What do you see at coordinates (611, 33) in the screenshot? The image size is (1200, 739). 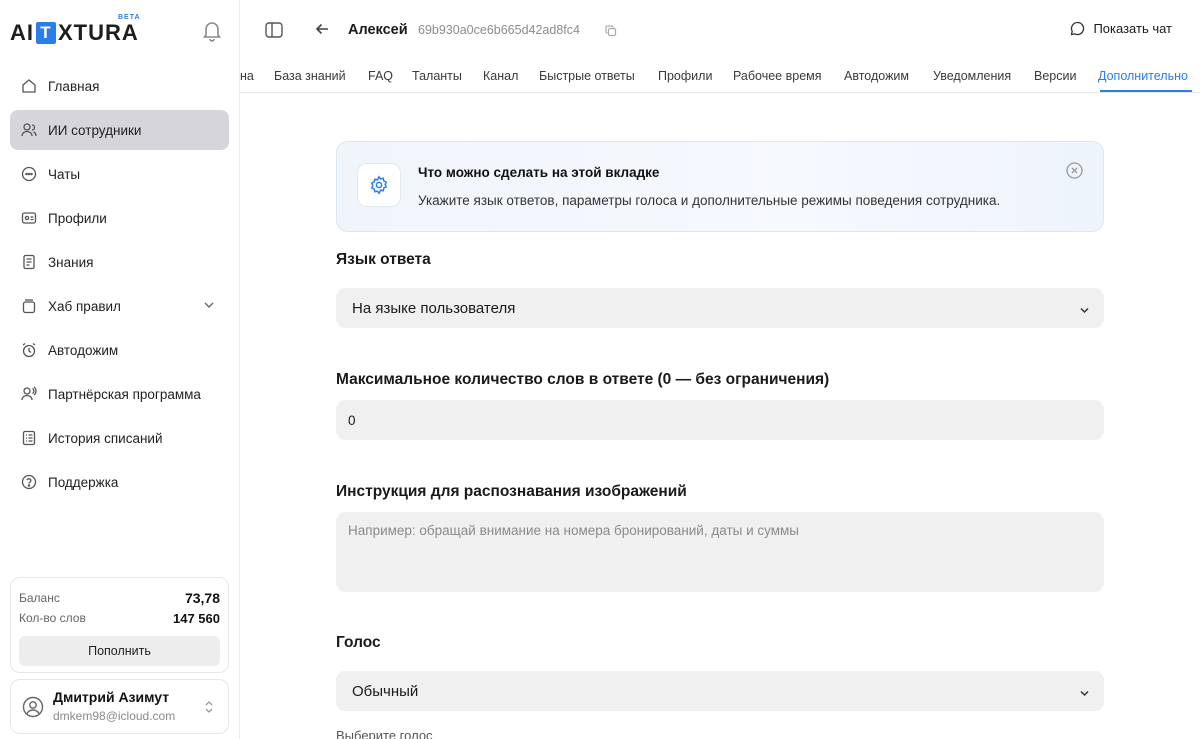 I see `copy-icon` at bounding box center [611, 33].